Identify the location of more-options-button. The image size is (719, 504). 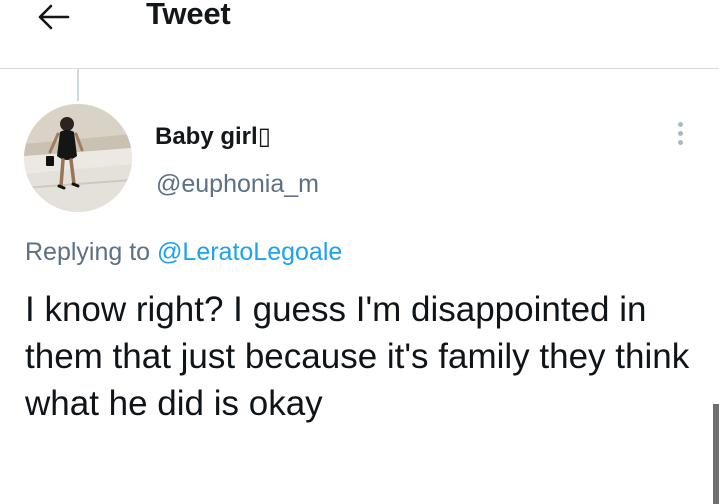
(680, 138).